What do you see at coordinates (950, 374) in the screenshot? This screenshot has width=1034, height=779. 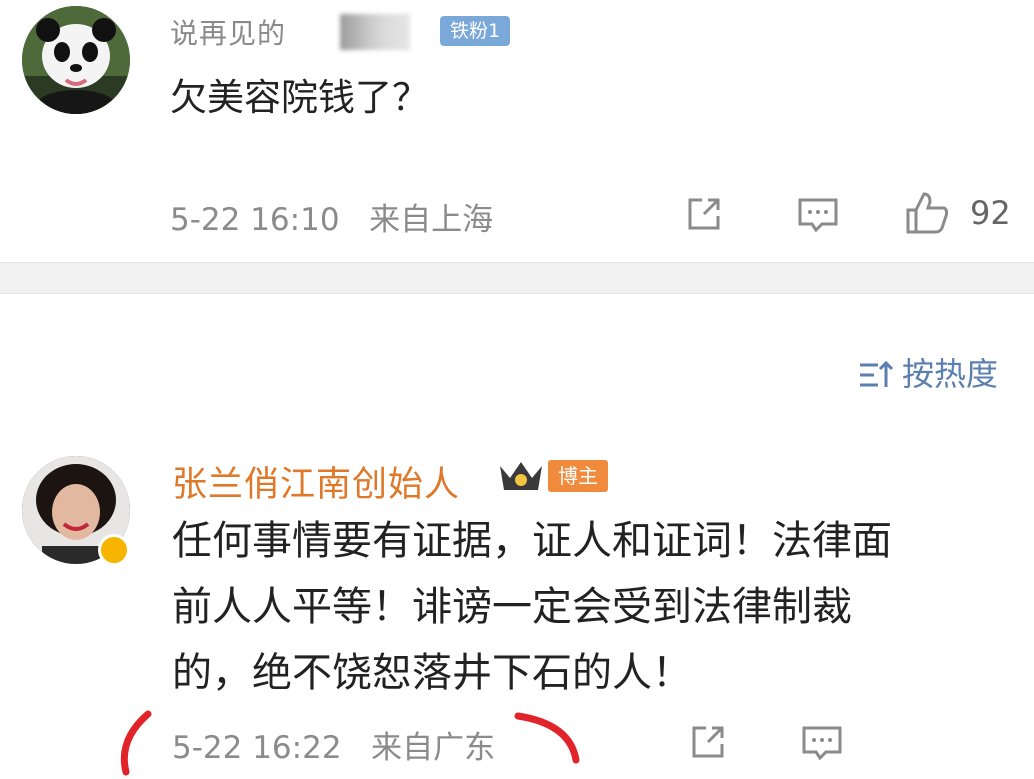 I see `sort-label: 按热度` at bounding box center [950, 374].